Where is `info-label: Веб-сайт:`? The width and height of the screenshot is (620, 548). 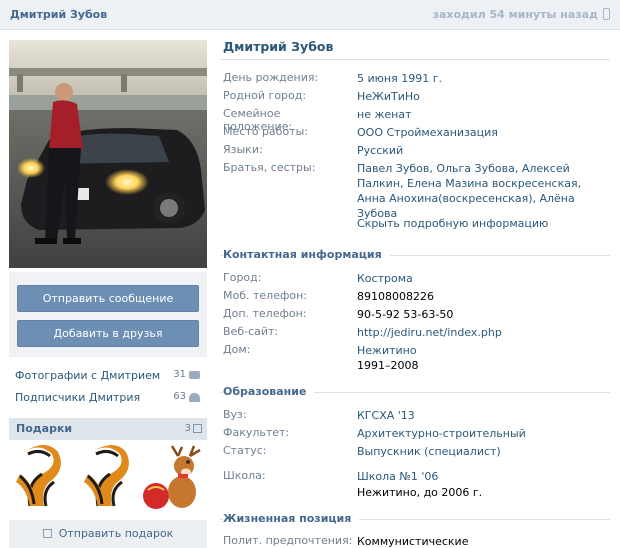 info-label: Веб-сайт: is located at coordinates (251, 331).